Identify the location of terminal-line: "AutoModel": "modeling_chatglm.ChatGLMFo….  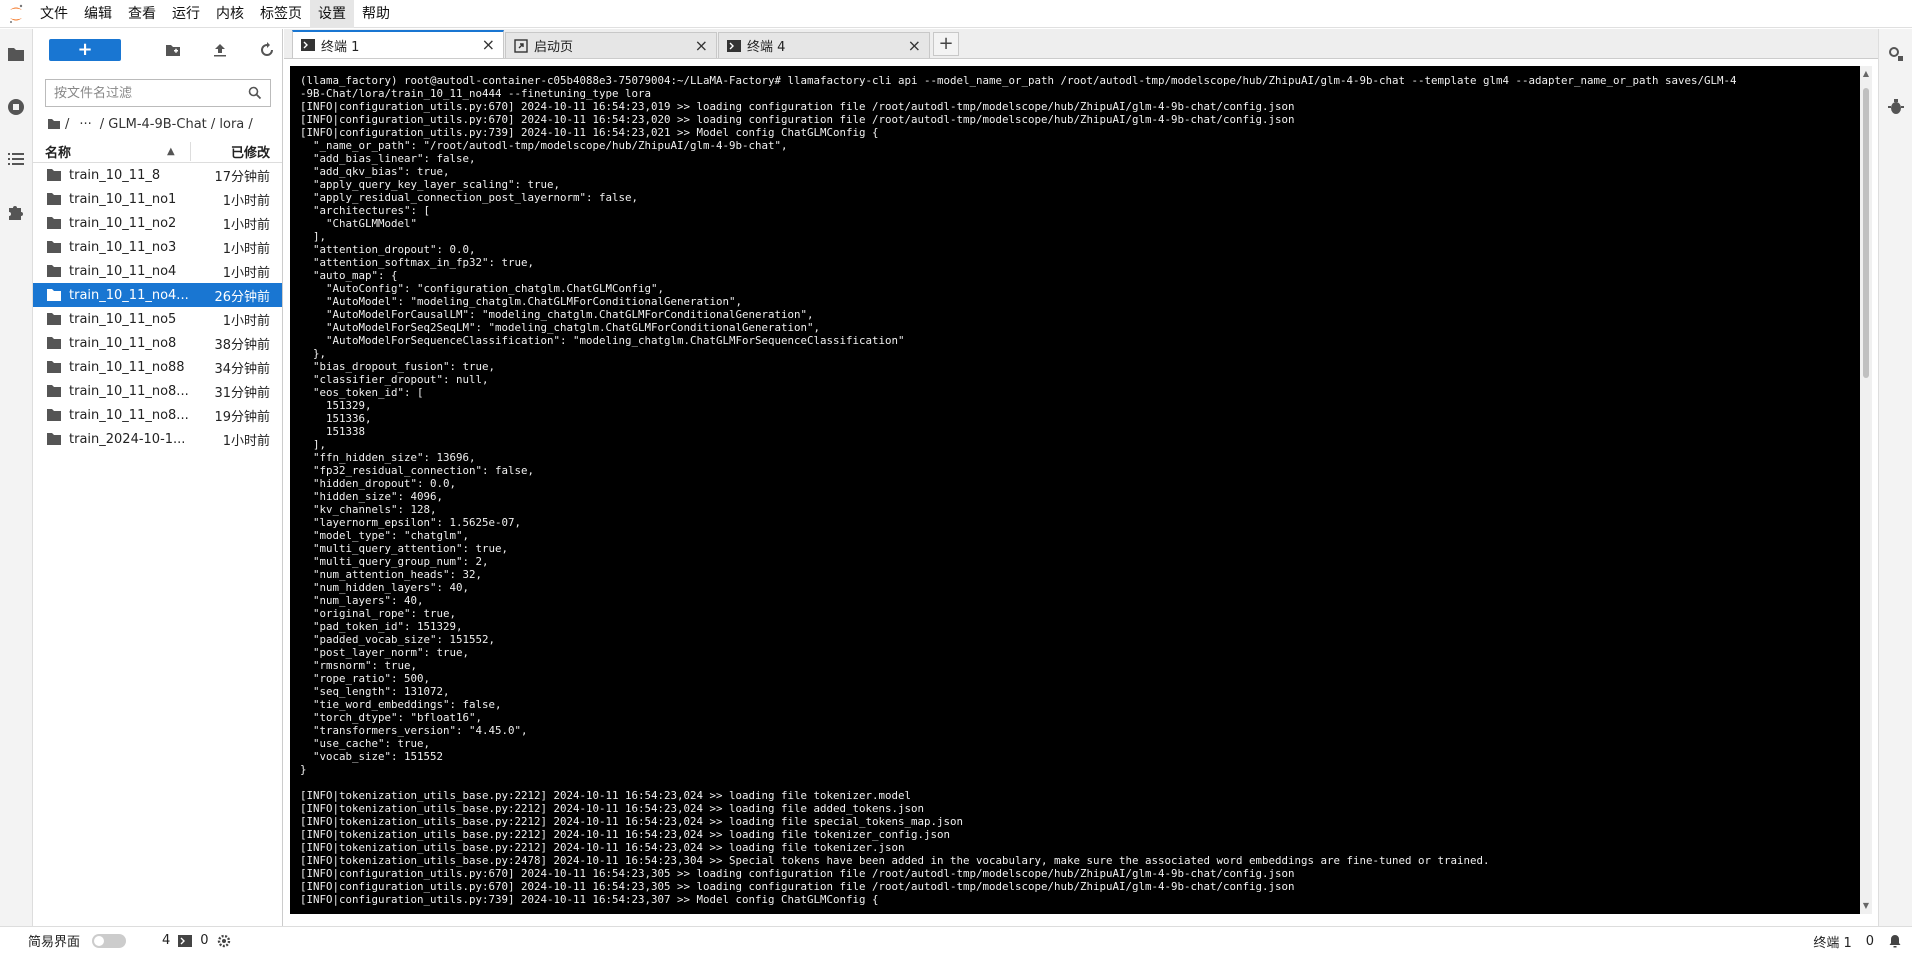
(521, 301).